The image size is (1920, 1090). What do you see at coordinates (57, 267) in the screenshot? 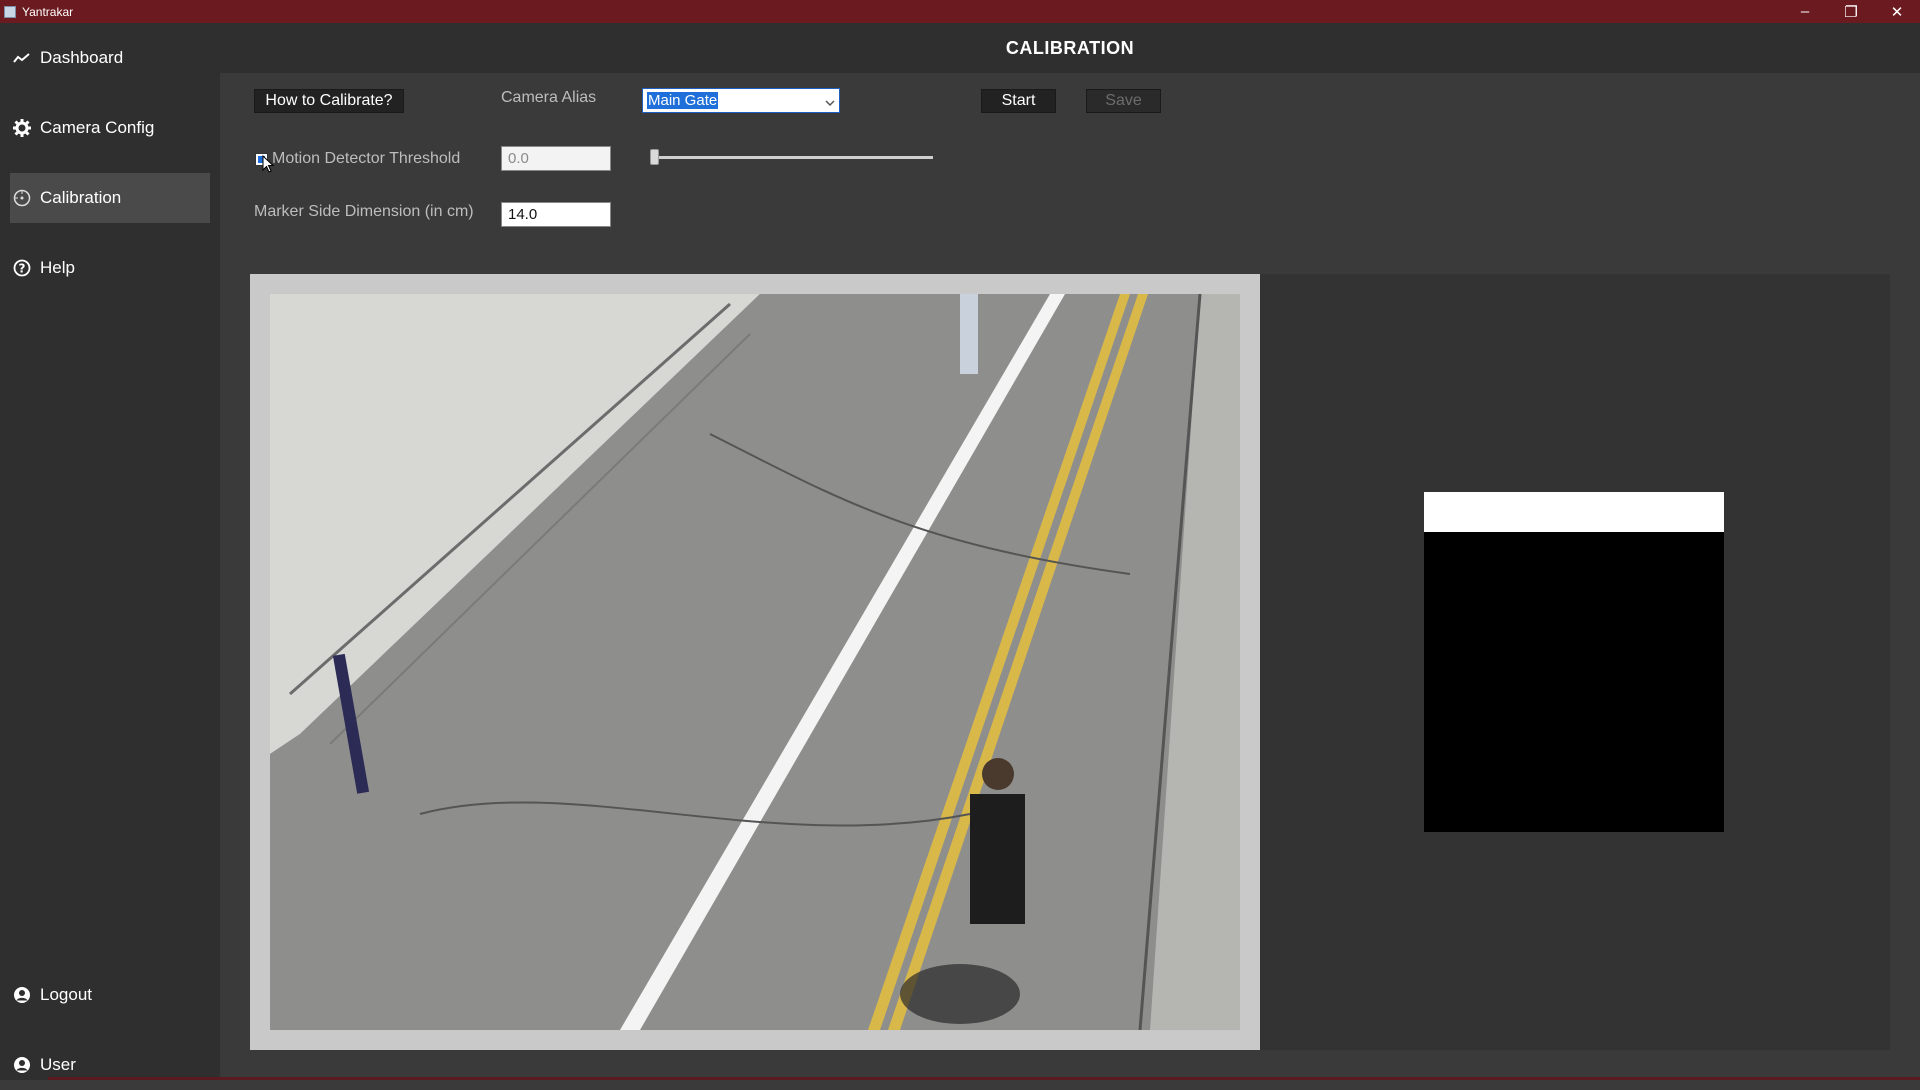
I see `sidebar-item-label: Help` at bounding box center [57, 267].